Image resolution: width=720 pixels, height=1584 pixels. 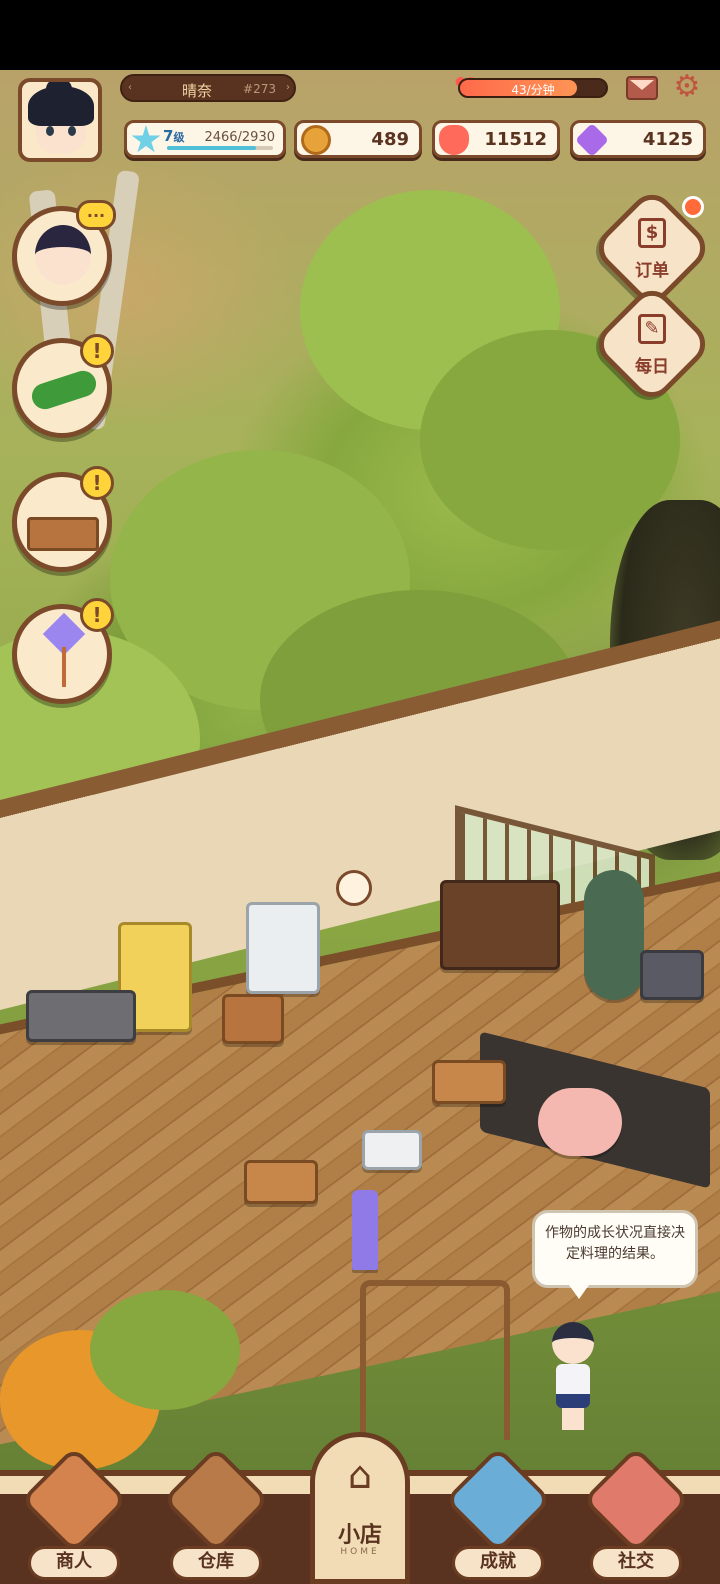 What do you see at coordinates (615, 1254) in the screenshot?
I see `npc-speech-bubble: 作物的成长状况直接决定料理的结果。` at bounding box center [615, 1254].